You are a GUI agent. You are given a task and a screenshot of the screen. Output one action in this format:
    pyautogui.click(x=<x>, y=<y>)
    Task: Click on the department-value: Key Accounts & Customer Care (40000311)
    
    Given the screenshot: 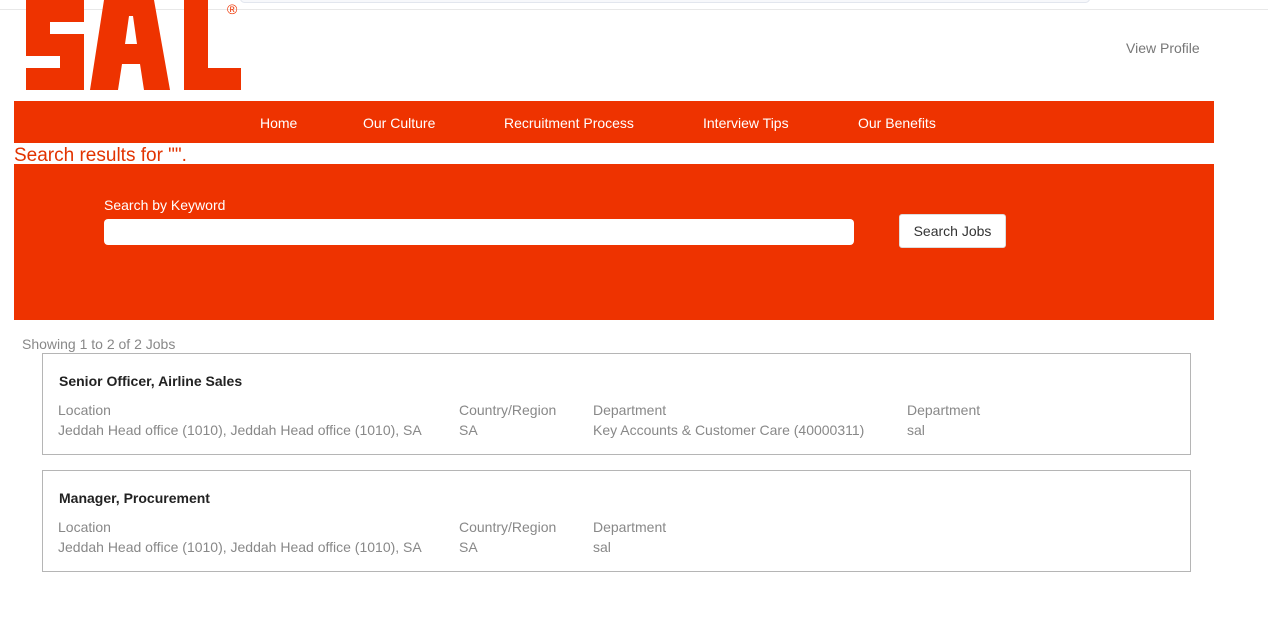 What is the action you would take?
    pyautogui.click(x=729, y=430)
    